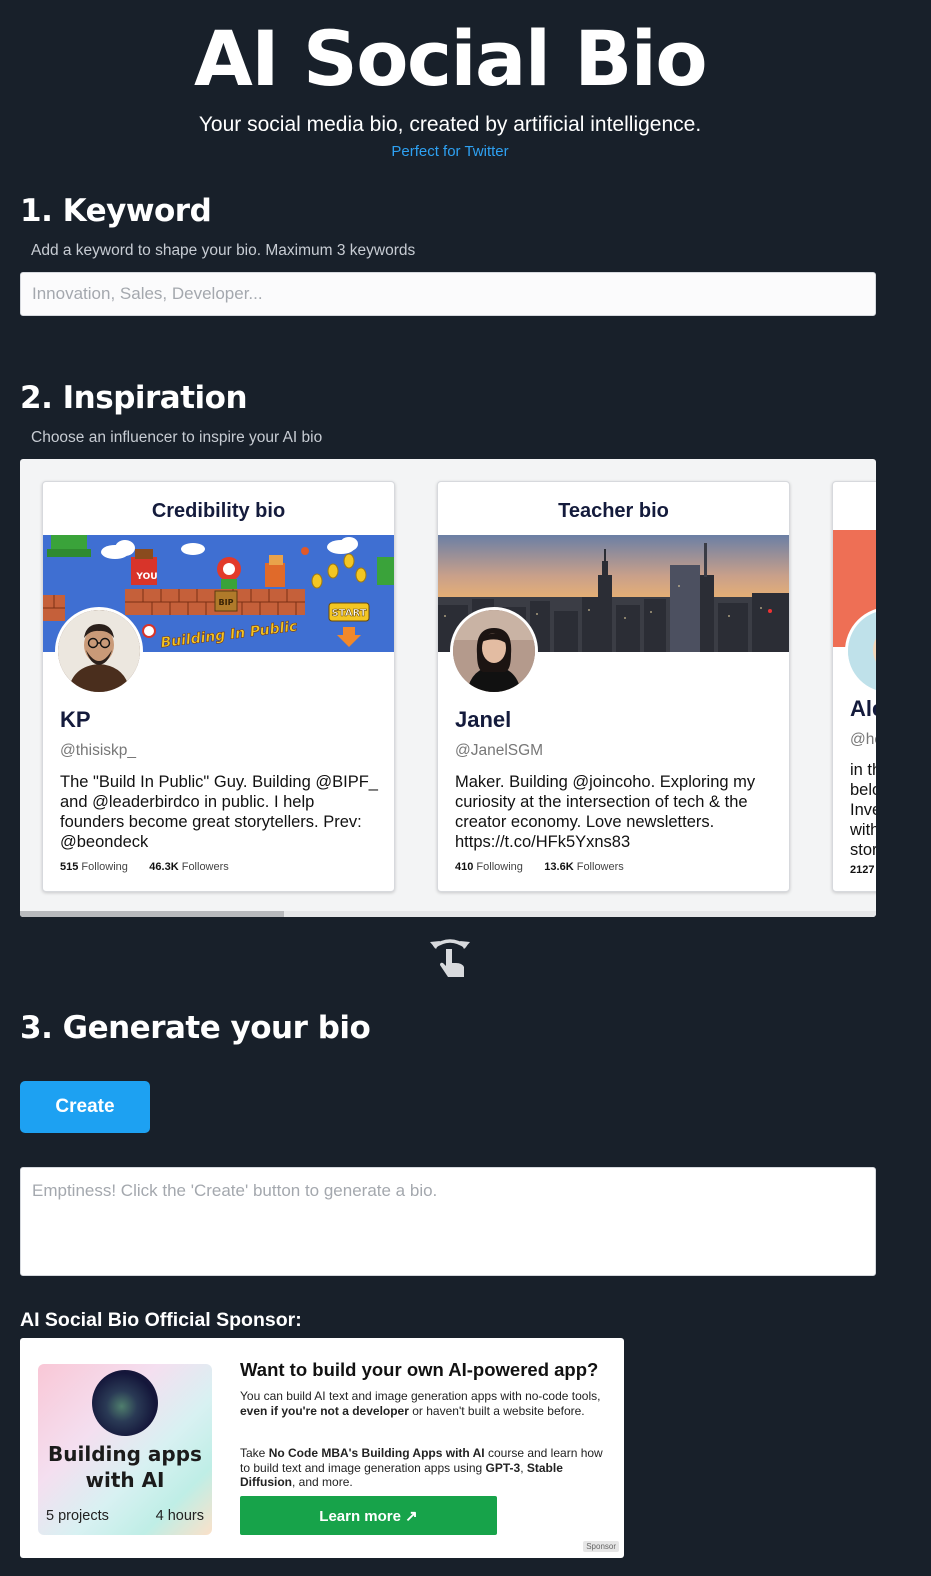 Image resolution: width=931 pixels, height=1576 pixels. Describe the element at coordinates (161, 1320) in the screenshot. I see `sponsor-label: AI Social Bio Official Sponsor:` at that location.